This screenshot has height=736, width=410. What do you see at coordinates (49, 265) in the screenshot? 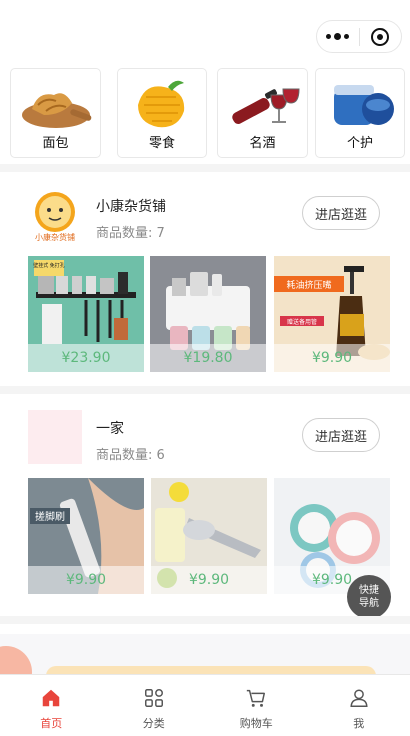
I see `svg-text: 壁挂式 免打孔` at bounding box center [49, 265].